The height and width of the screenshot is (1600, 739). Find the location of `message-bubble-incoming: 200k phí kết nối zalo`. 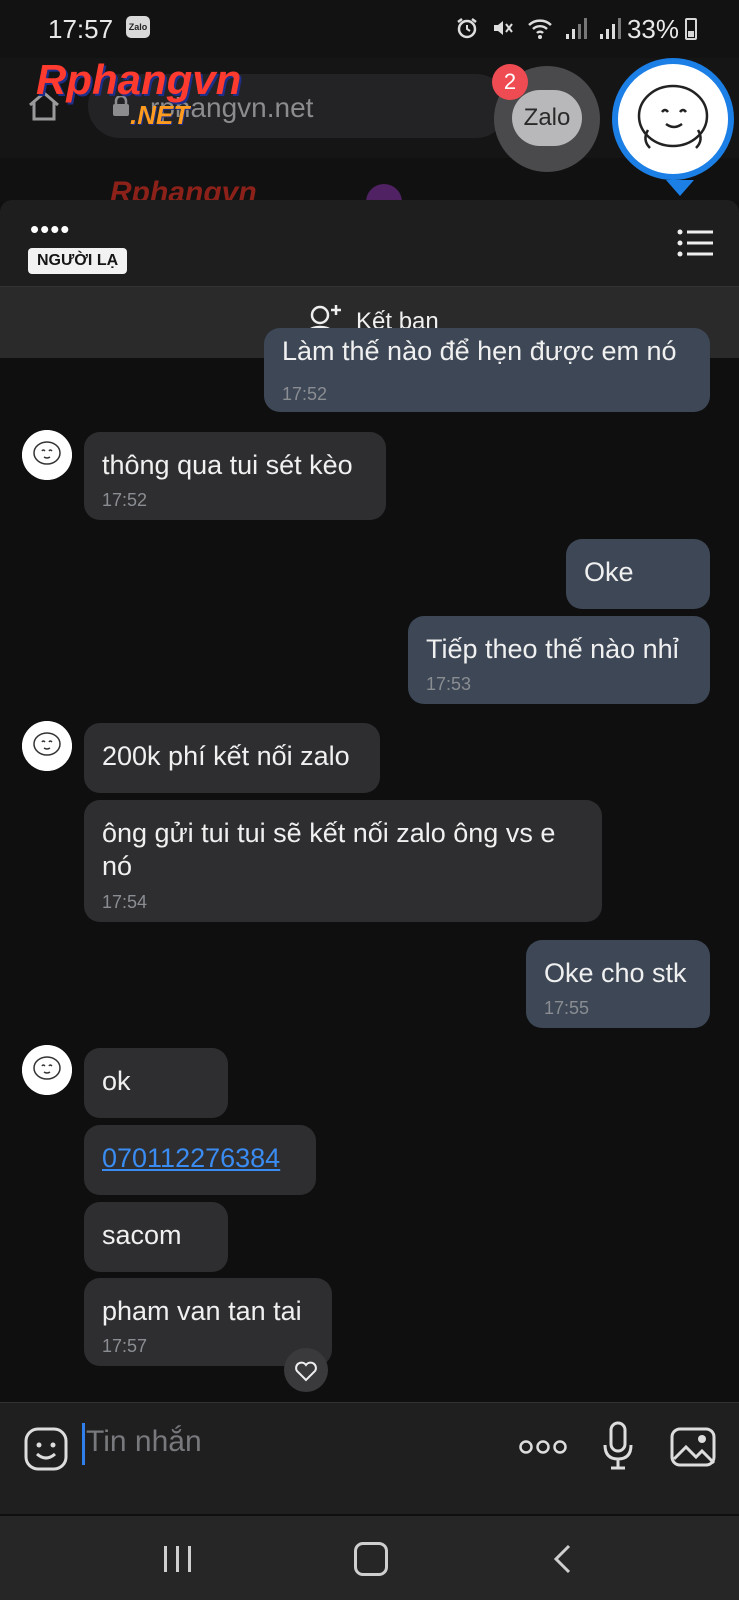

message-bubble-incoming: 200k phí kết nối zalo is located at coordinates (232, 758).